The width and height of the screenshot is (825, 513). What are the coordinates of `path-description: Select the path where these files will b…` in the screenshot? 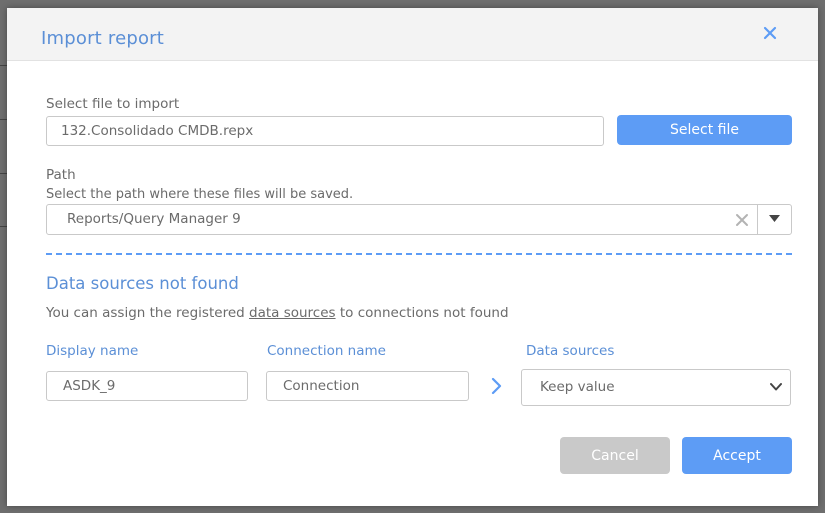 It's located at (200, 194).